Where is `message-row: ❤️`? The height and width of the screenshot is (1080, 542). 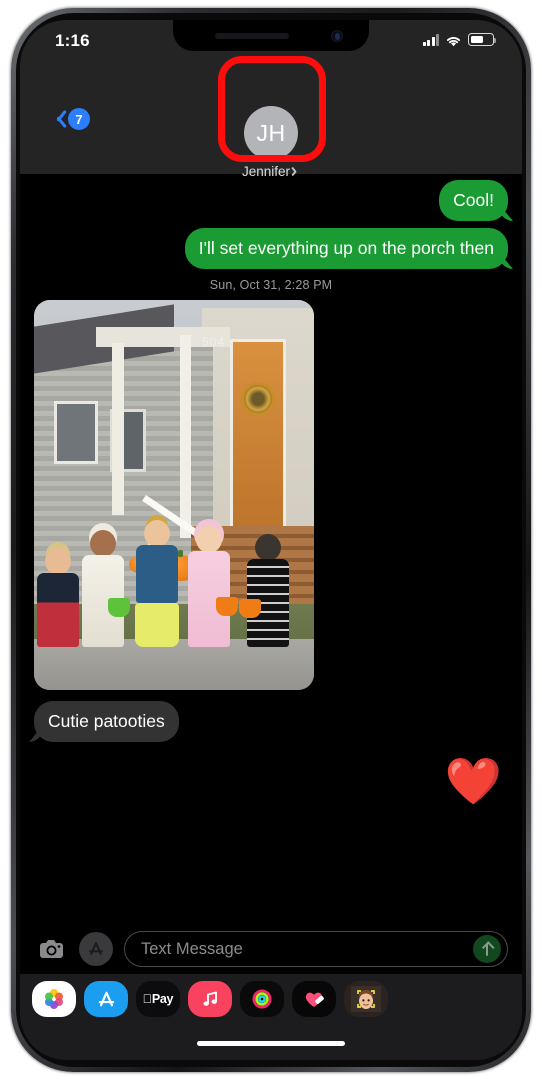
message-row: ❤️ is located at coordinates (271, 781).